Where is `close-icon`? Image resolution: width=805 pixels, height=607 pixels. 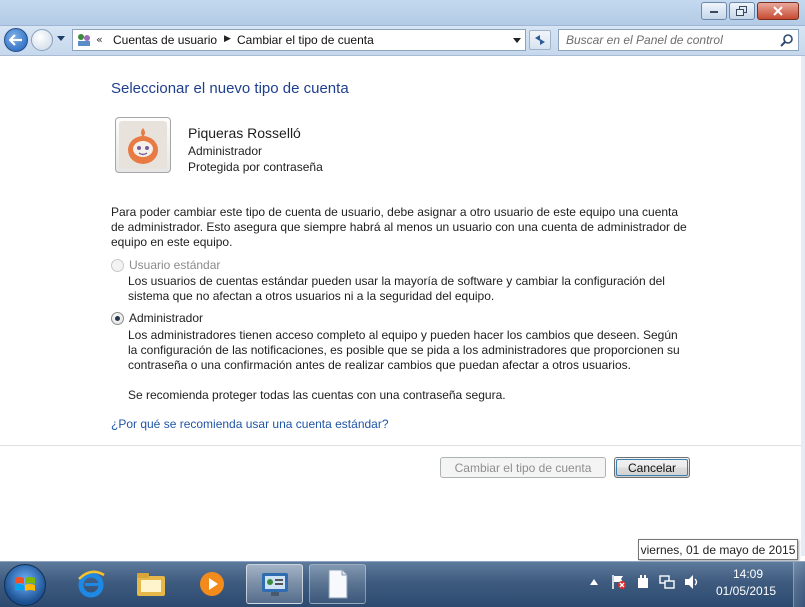
close-icon is located at coordinates (778, 11).